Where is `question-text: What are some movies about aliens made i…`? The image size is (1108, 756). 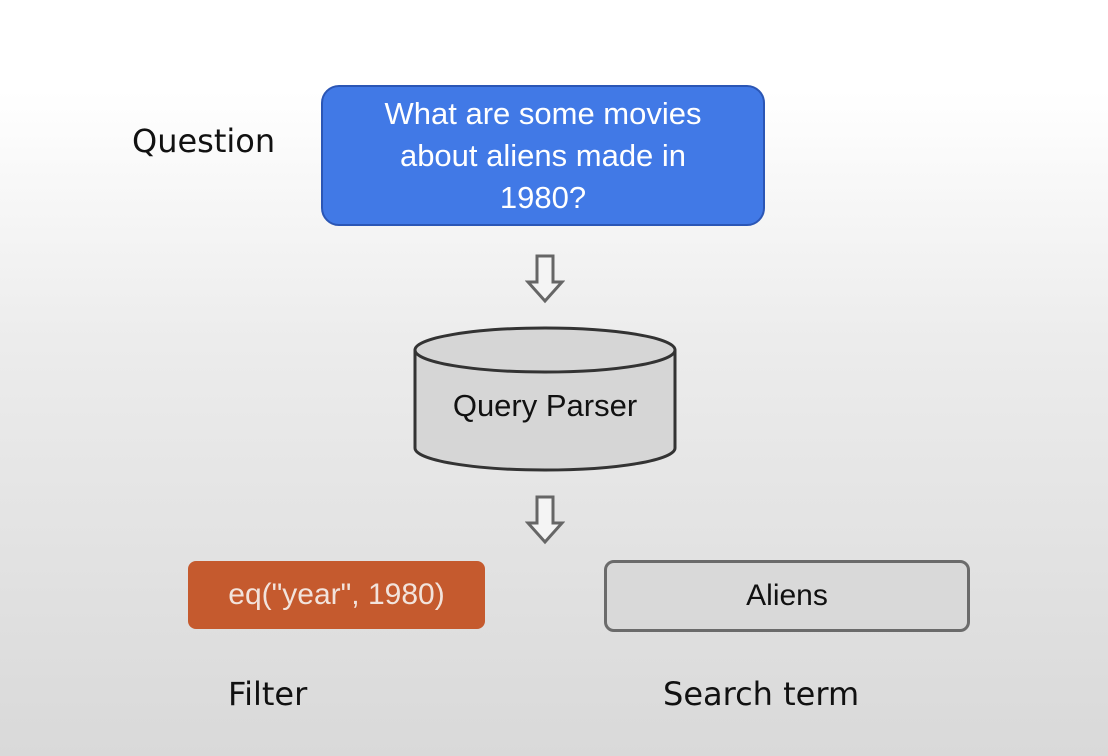 question-text: What are some movies about aliens made i… is located at coordinates (543, 155).